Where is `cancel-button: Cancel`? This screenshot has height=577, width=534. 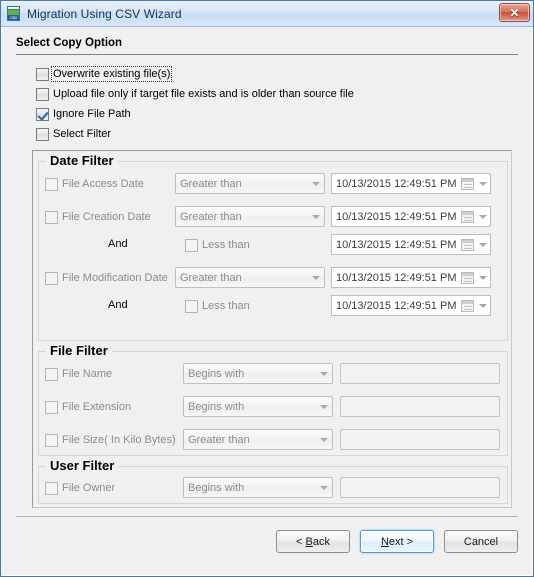 cancel-button: Cancel is located at coordinates (481, 541).